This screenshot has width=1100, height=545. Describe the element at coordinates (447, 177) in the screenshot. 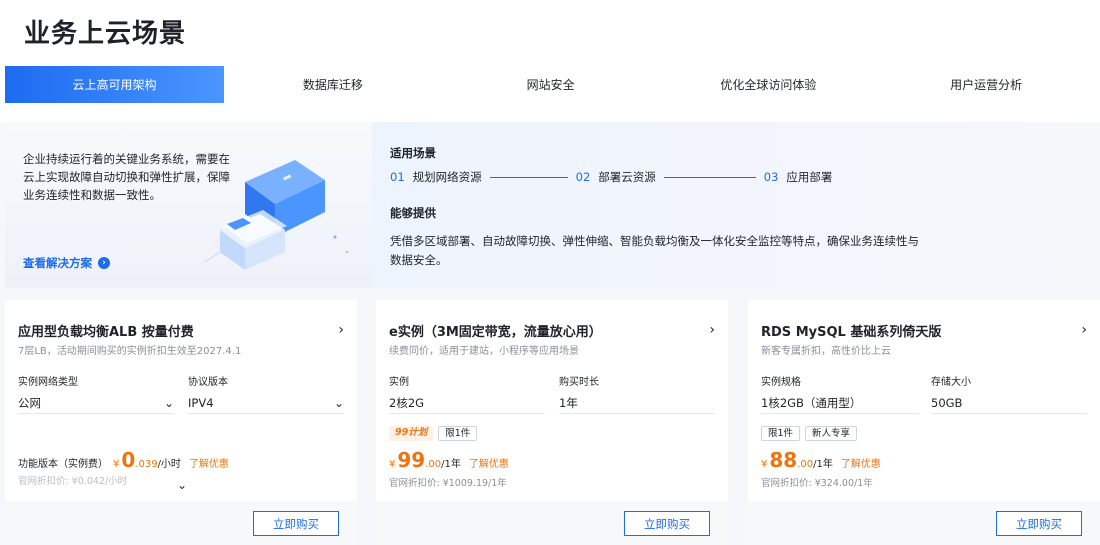

I see `step-1-label: 规划网络资源` at that location.